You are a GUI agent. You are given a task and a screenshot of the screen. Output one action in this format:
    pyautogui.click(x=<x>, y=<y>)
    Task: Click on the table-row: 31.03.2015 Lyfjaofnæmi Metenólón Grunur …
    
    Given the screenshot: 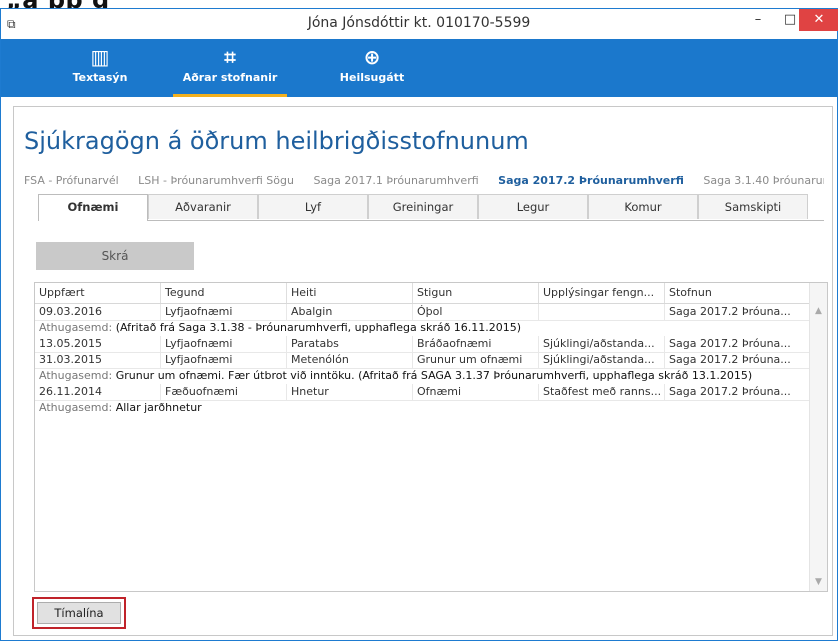 What is the action you would take?
    pyautogui.click(x=423, y=360)
    